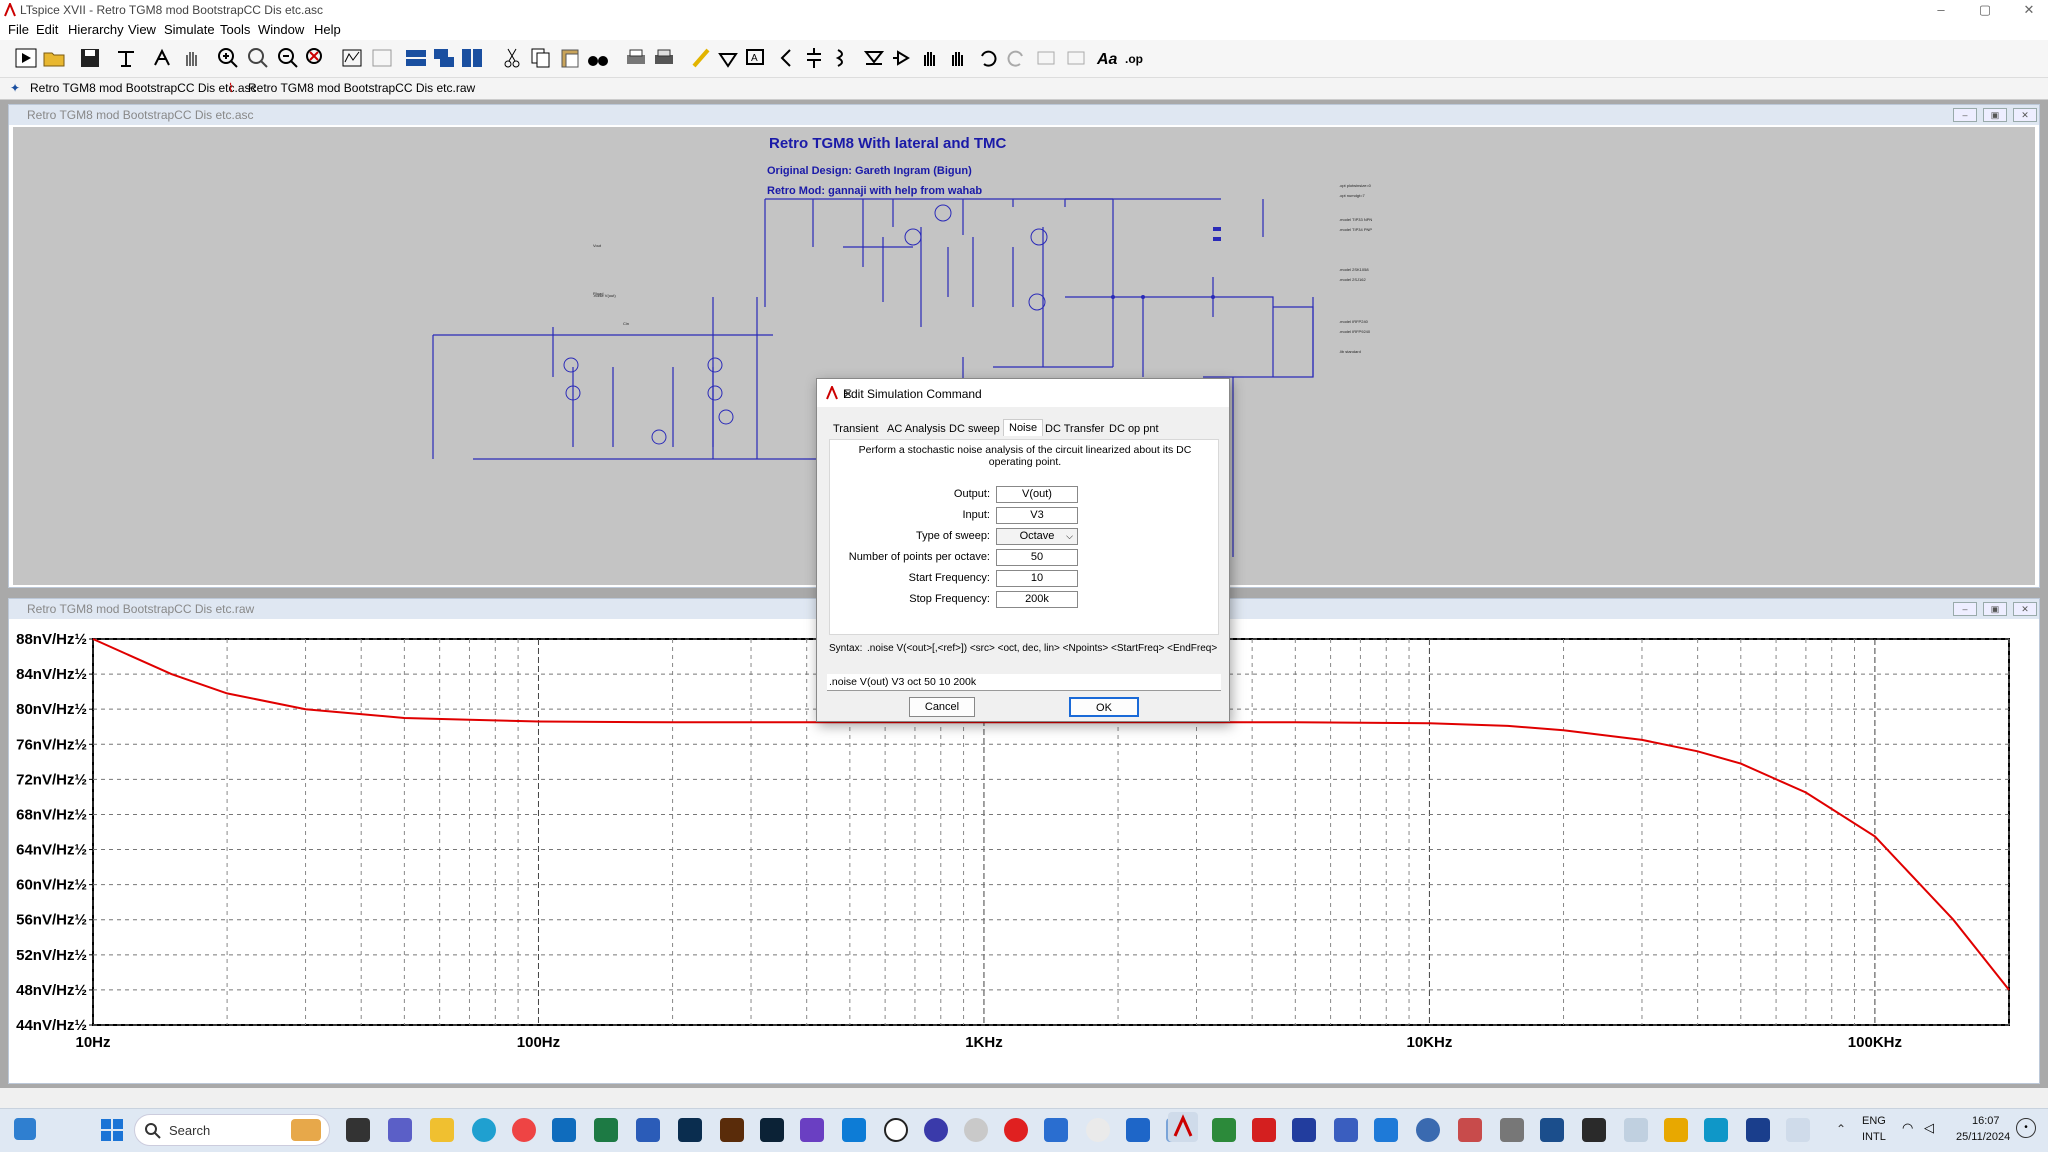  I want to click on sweep-type-select: Octave ⌵, so click(1037, 536).